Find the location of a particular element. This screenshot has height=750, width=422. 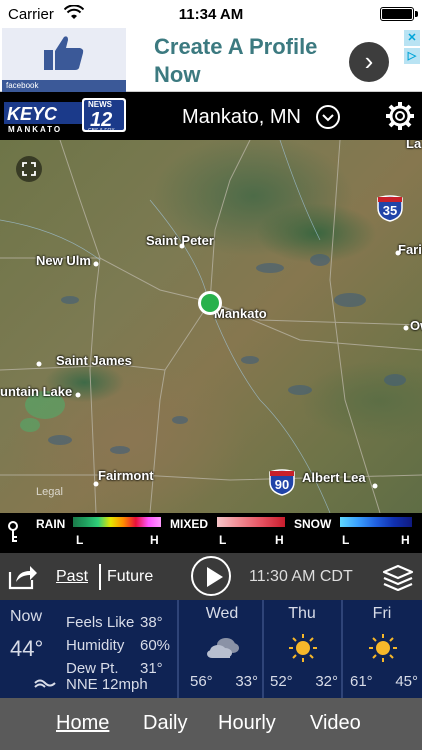

interstate-90-icon: 90 is located at coordinates (282, 482).